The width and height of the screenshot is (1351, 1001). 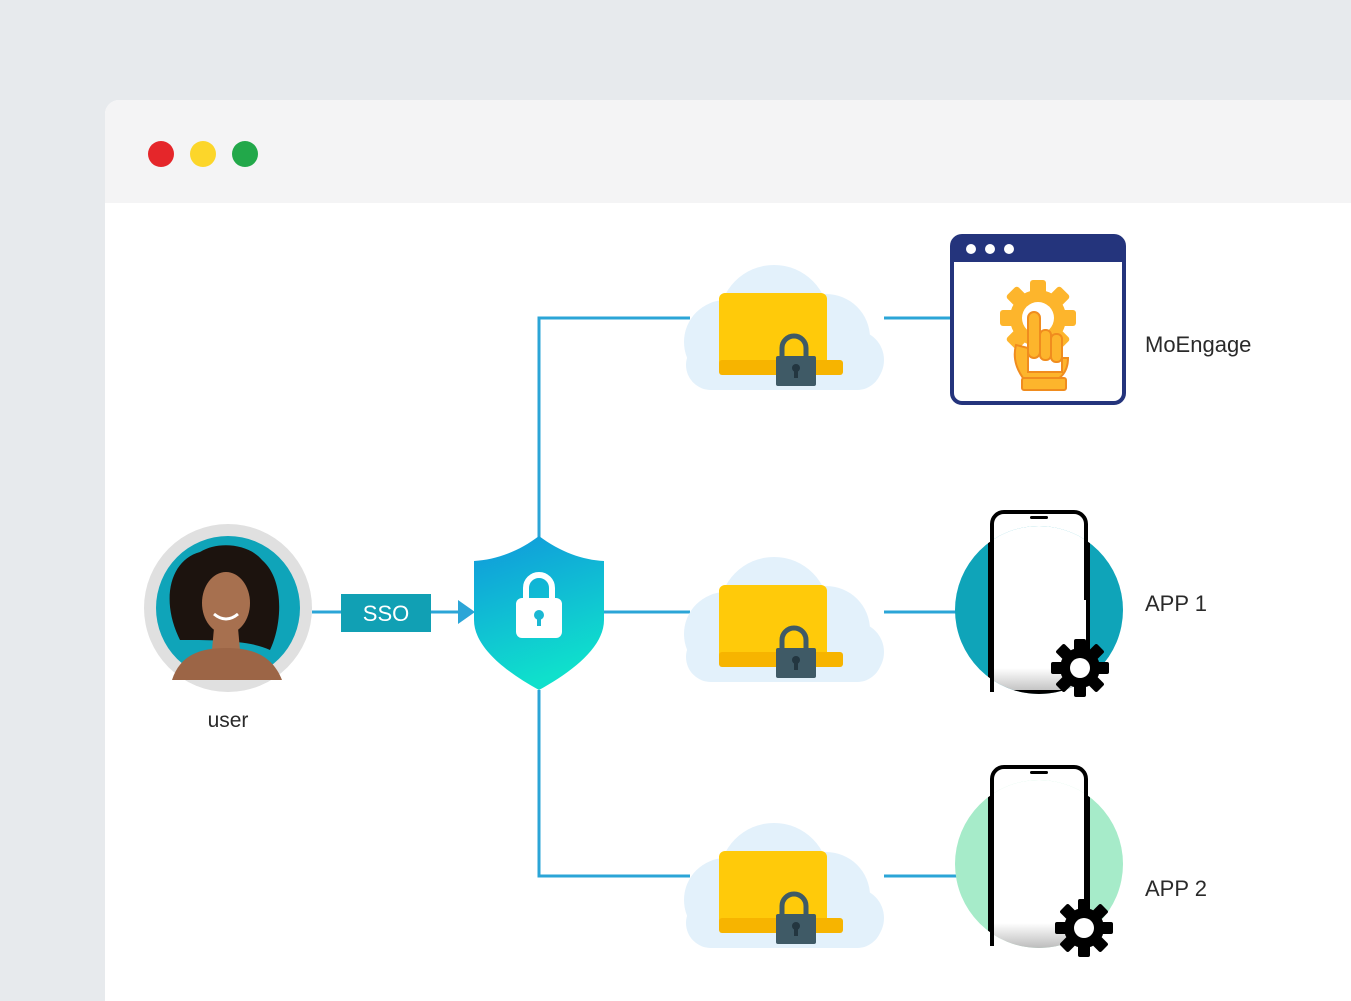 What do you see at coordinates (1039, 866) in the screenshot?
I see `app2-phone-icon` at bounding box center [1039, 866].